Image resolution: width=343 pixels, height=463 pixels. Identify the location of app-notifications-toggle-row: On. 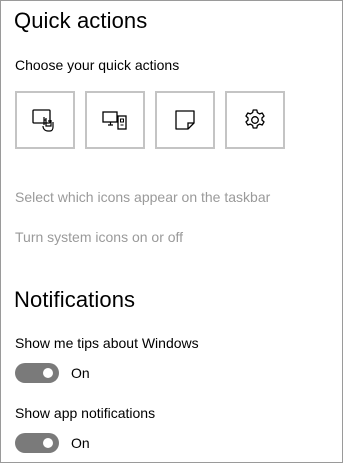
(52, 443).